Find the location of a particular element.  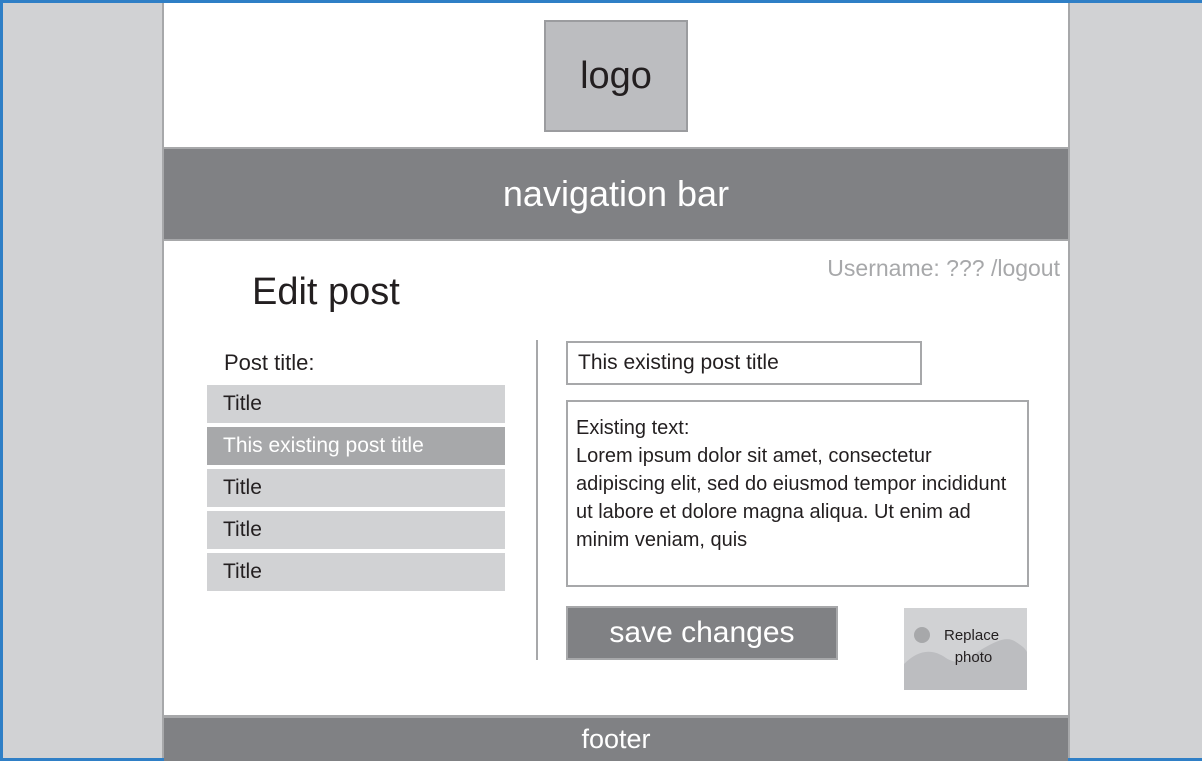

column-divider is located at coordinates (537, 500).